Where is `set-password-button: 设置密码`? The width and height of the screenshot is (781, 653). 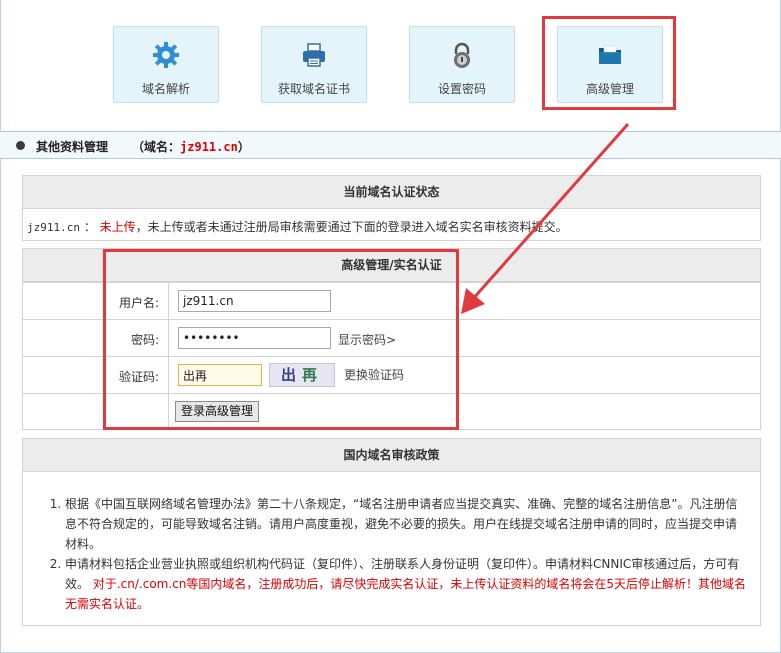 set-password-button: 设置密码 is located at coordinates (462, 64).